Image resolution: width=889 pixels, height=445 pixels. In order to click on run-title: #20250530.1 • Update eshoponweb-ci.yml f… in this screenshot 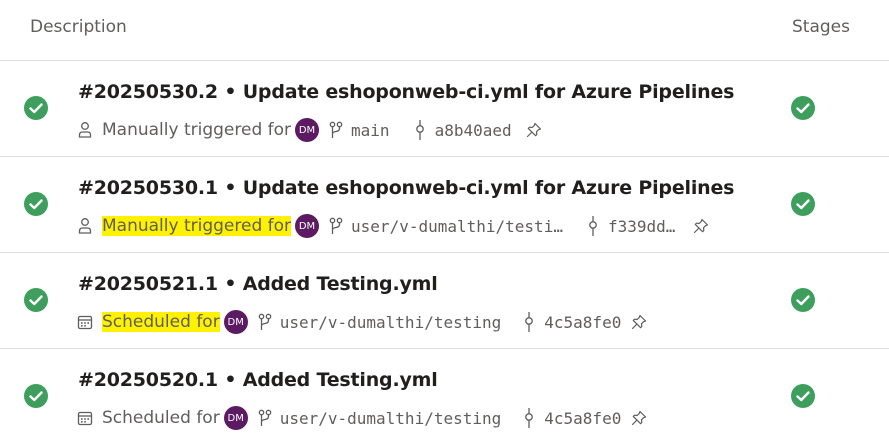, I will do `click(406, 188)`.